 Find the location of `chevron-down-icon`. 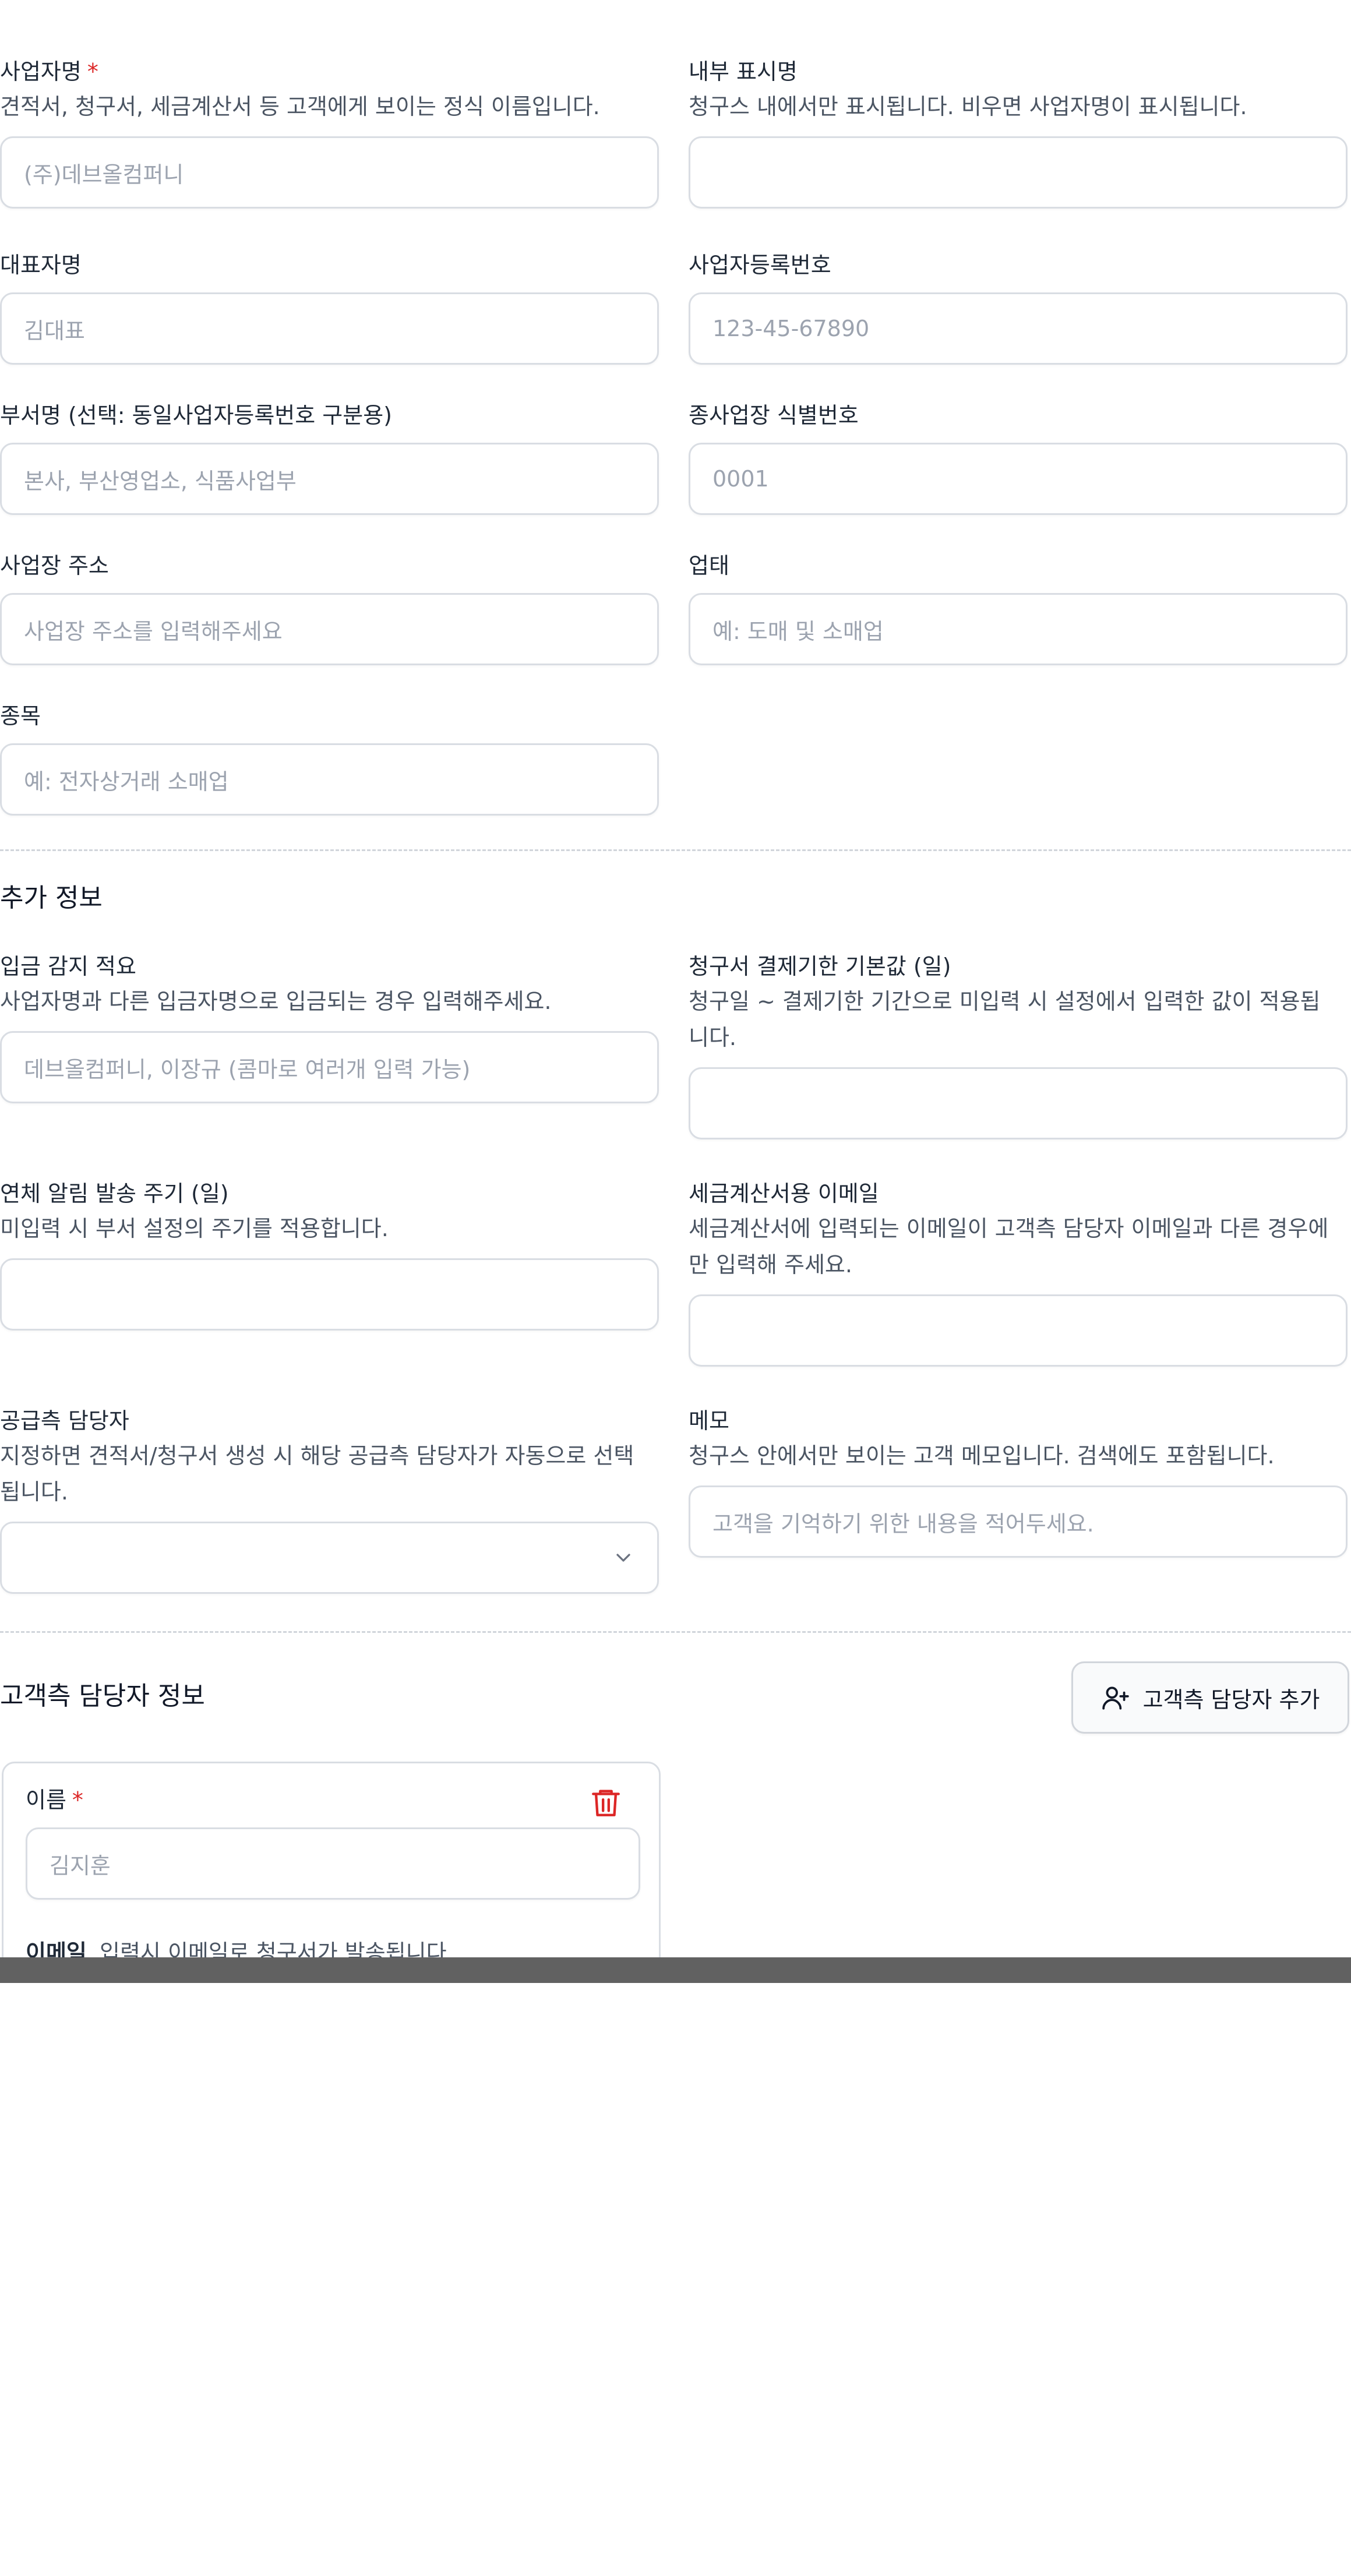

chevron-down-icon is located at coordinates (623, 1558).